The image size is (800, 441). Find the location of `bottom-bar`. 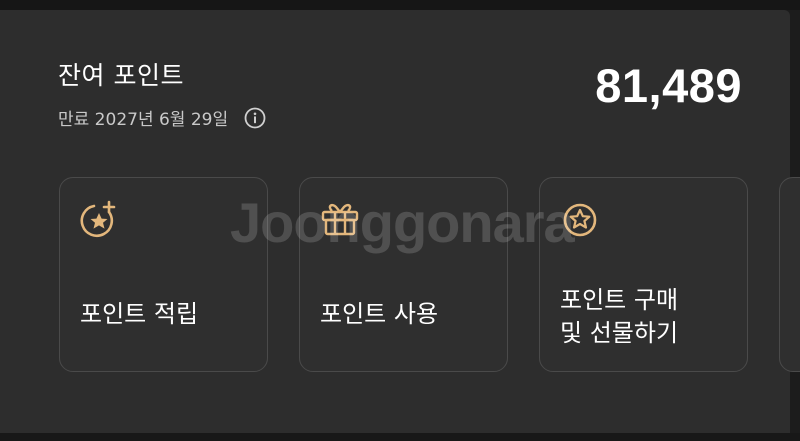

bottom-bar is located at coordinates (400, 437).